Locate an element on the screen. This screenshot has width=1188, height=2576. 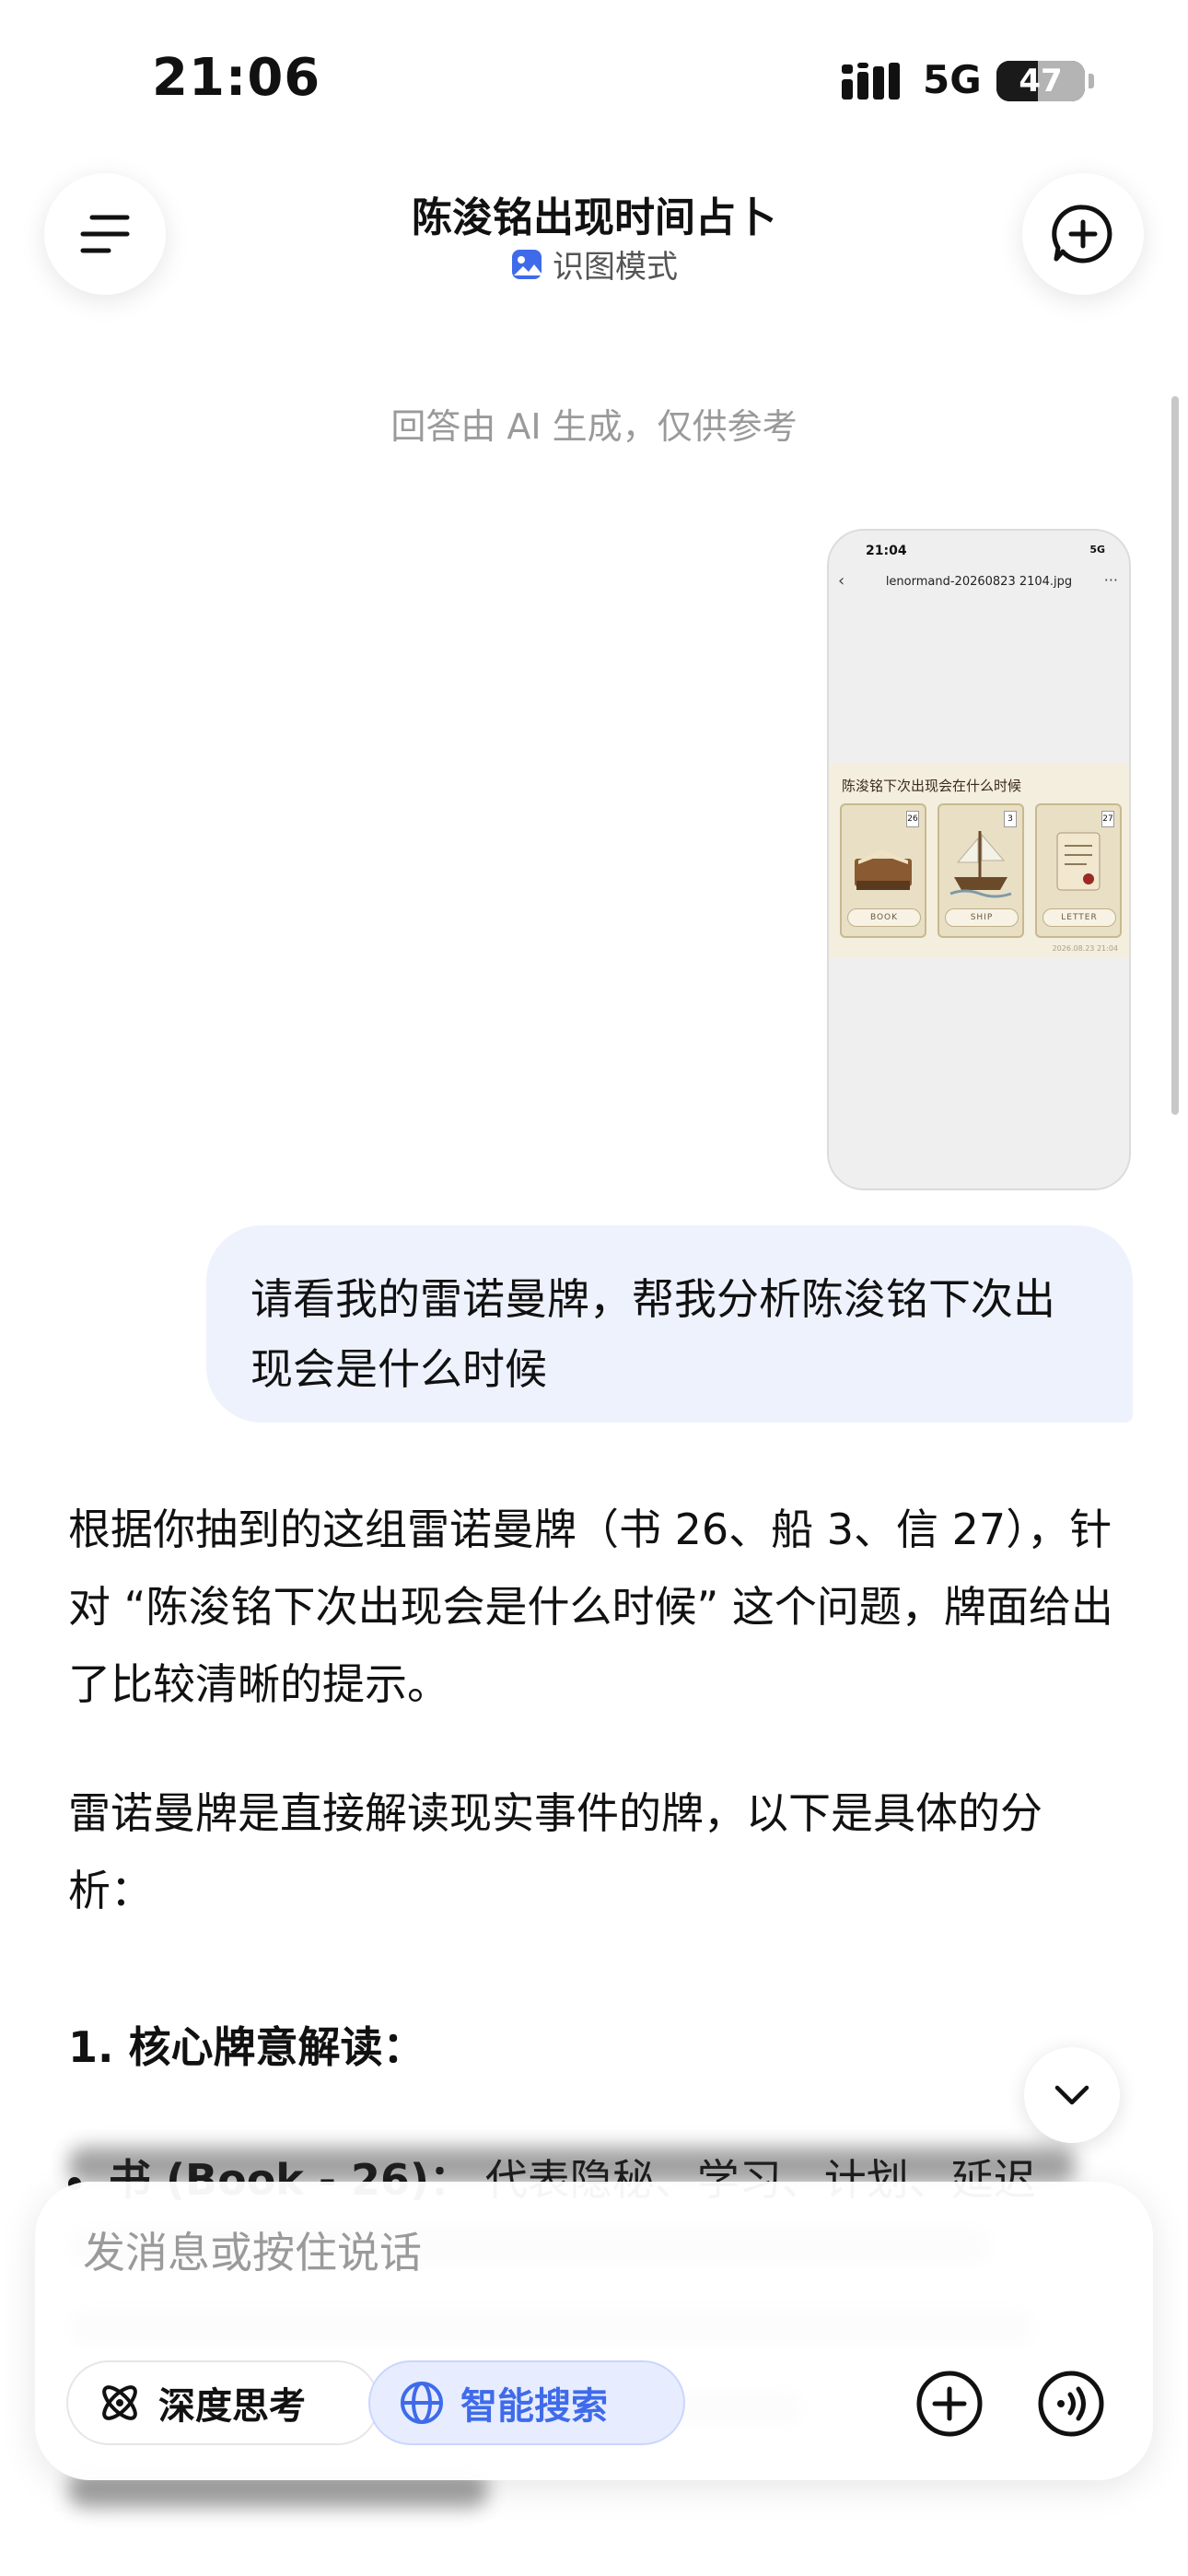
book-icon is located at coordinates (883, 869).